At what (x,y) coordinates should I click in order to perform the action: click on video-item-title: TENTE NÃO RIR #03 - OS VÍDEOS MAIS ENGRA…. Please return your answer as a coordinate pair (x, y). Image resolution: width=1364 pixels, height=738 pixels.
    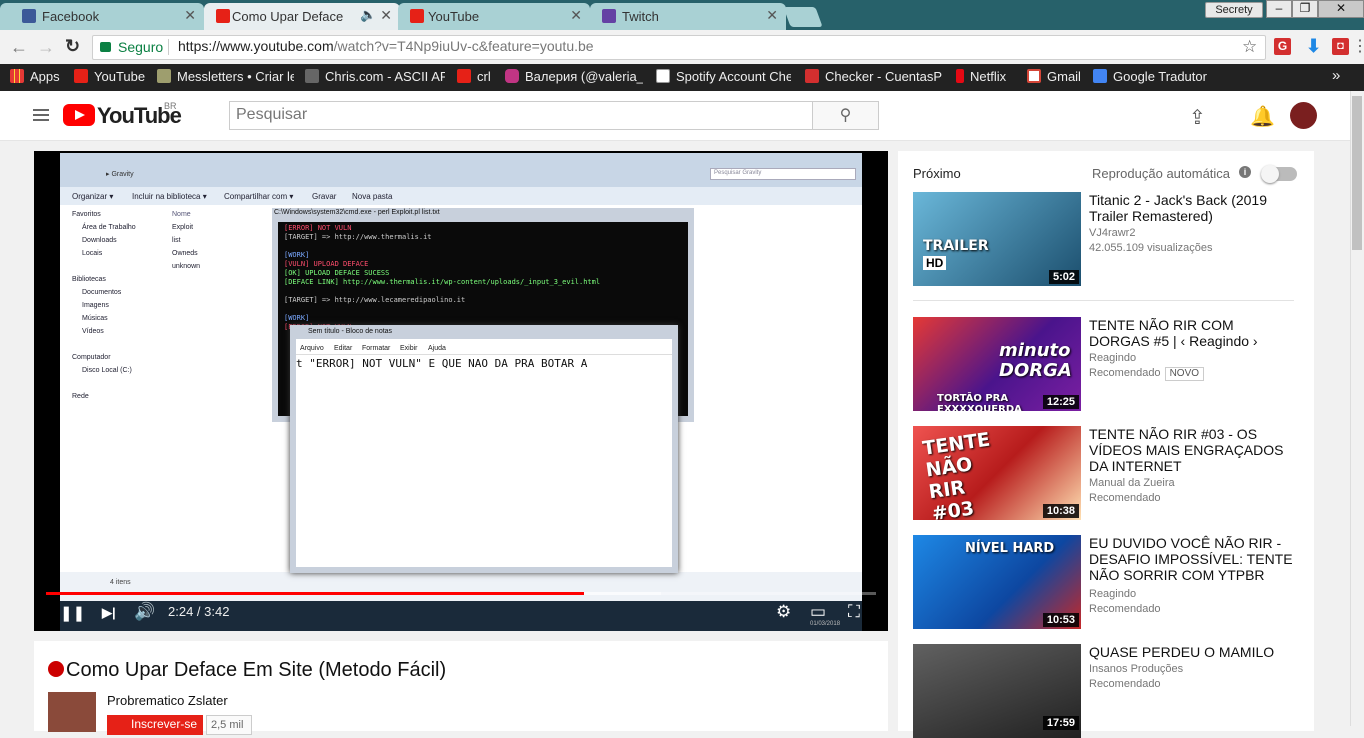
    Looking at the image, I should click on (1192, 450).